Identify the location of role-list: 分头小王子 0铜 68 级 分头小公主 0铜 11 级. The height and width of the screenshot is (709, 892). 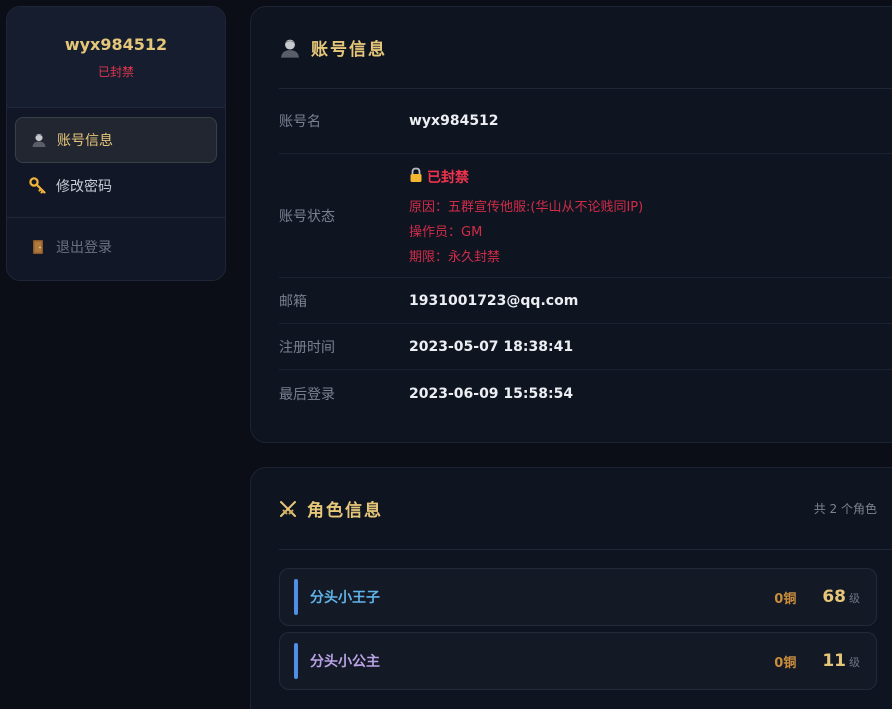
(578, 632).